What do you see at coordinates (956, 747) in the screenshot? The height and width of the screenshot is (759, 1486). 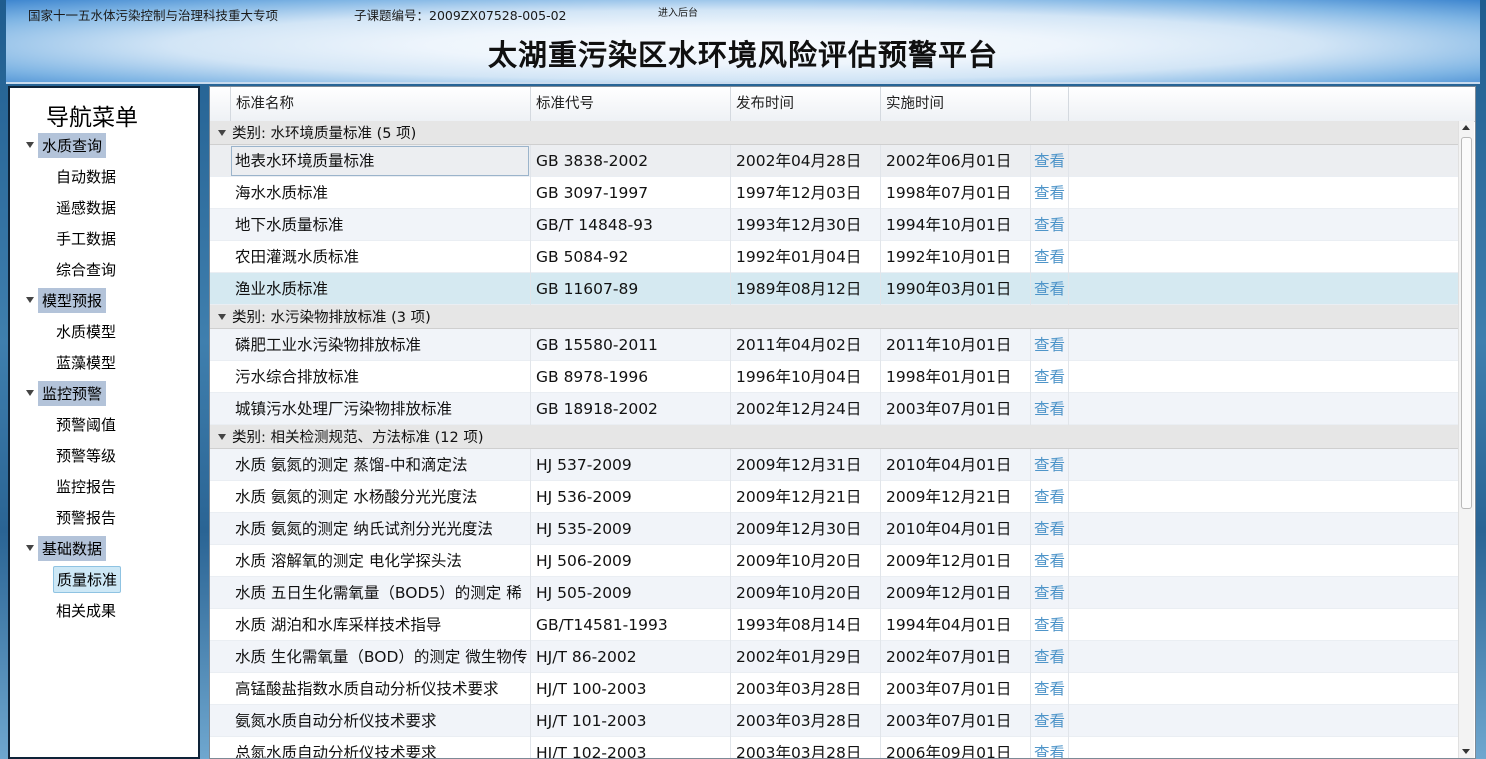 I see `cell-effective: 2006年09月01日` at bounding box center [956, 747].